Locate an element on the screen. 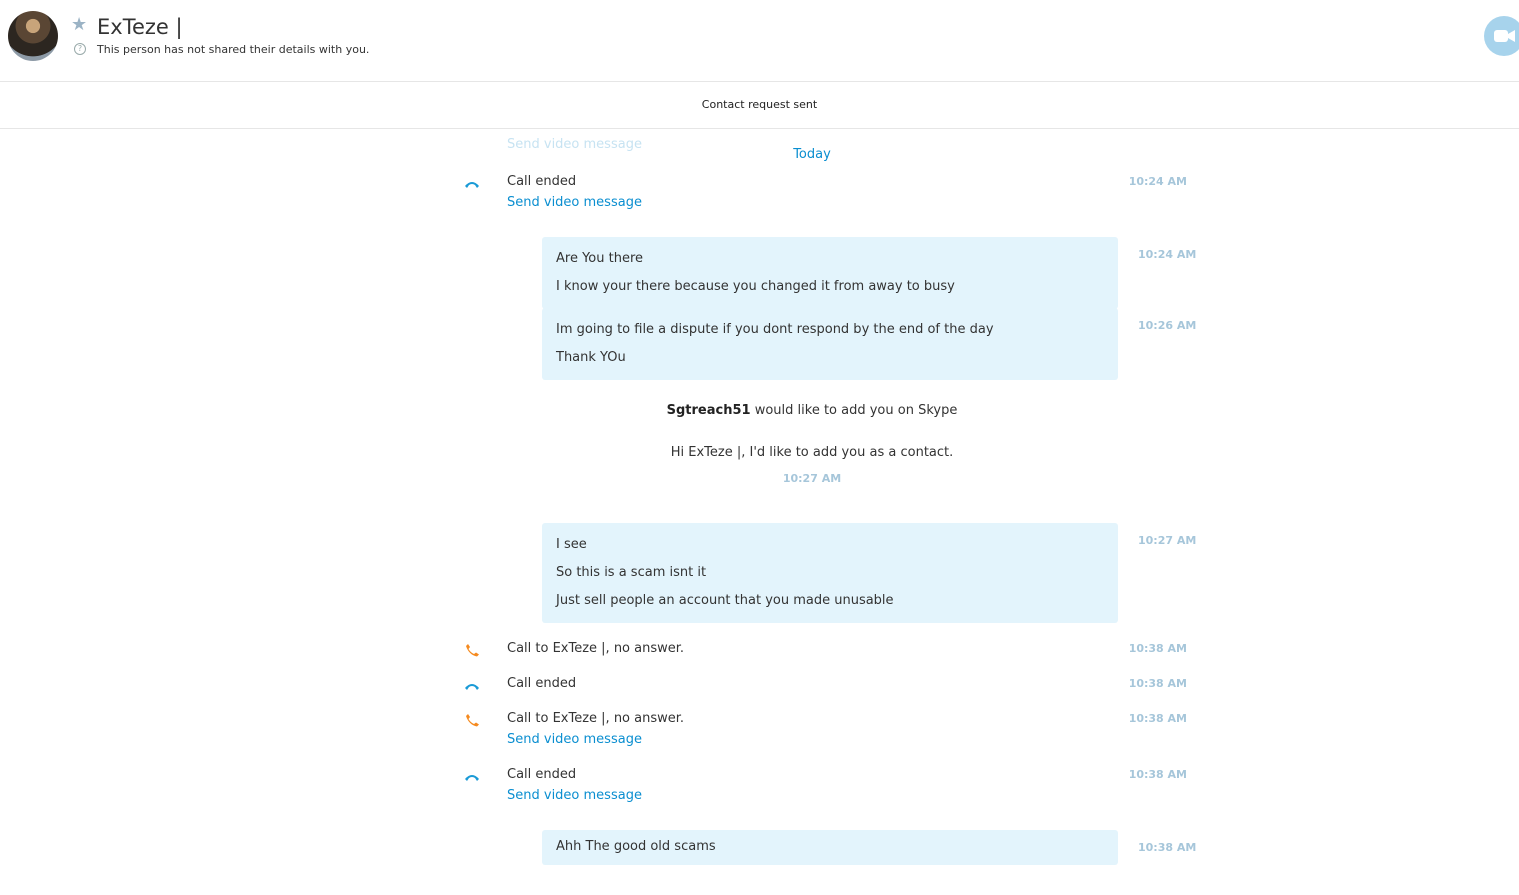  call-event: Call ended Send video message 10:24 AM is located at coordinates (825, 193).